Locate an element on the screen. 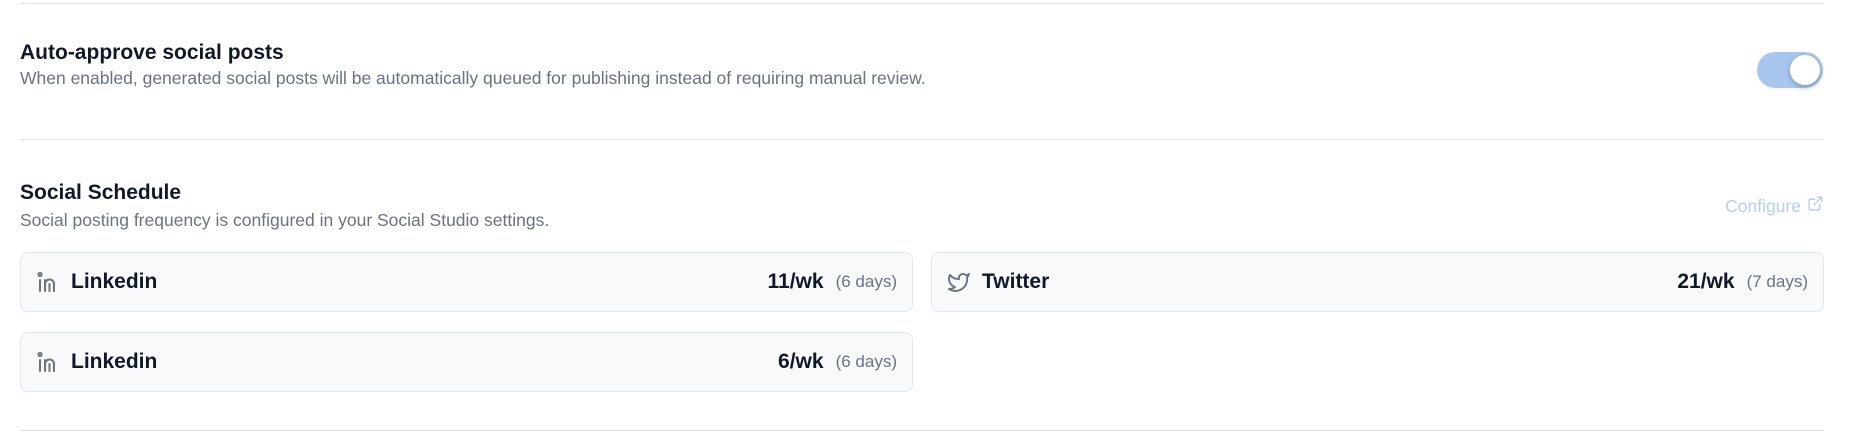  auto-approve-toggle is located at coordinates (1790, 70).